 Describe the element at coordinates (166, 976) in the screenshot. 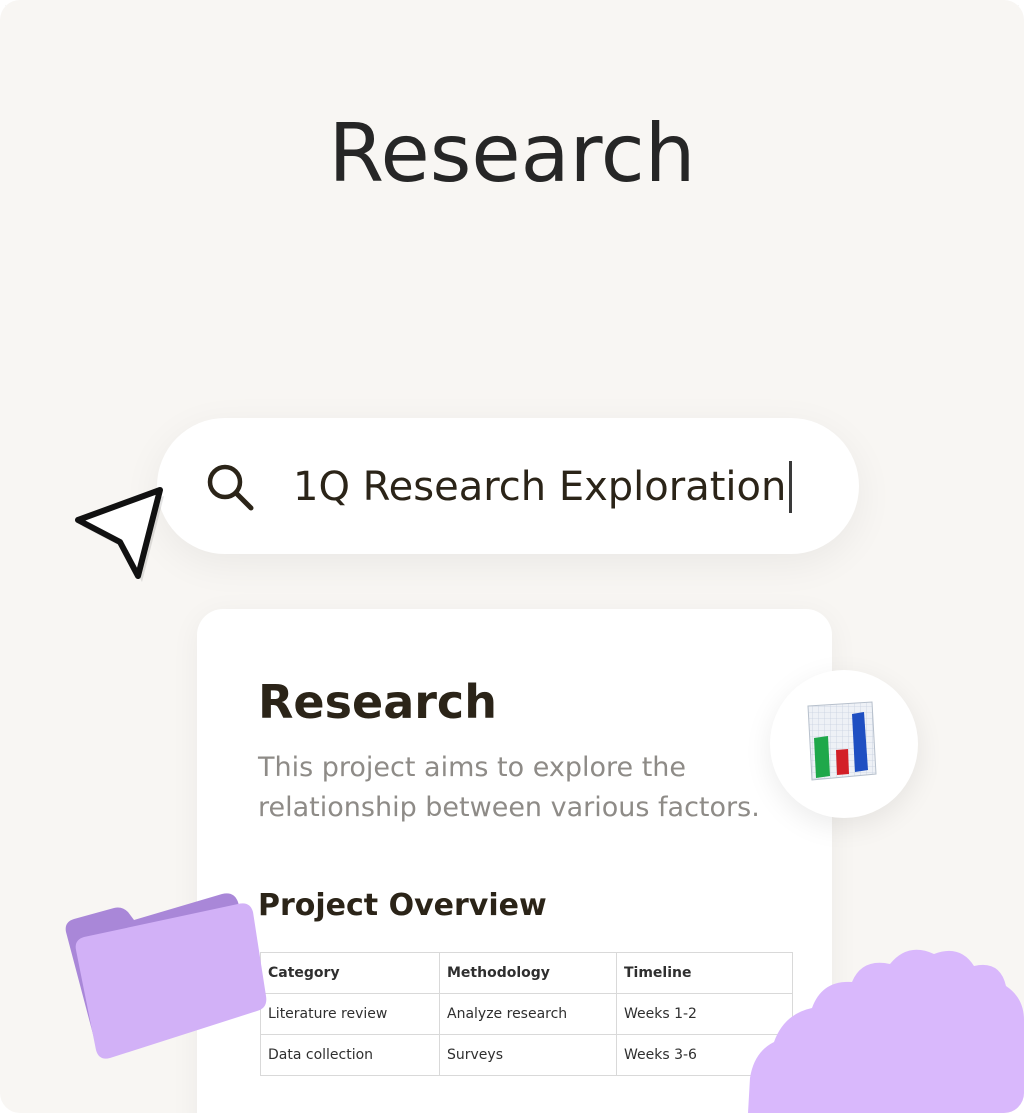

I see `folder-icon` at that location.